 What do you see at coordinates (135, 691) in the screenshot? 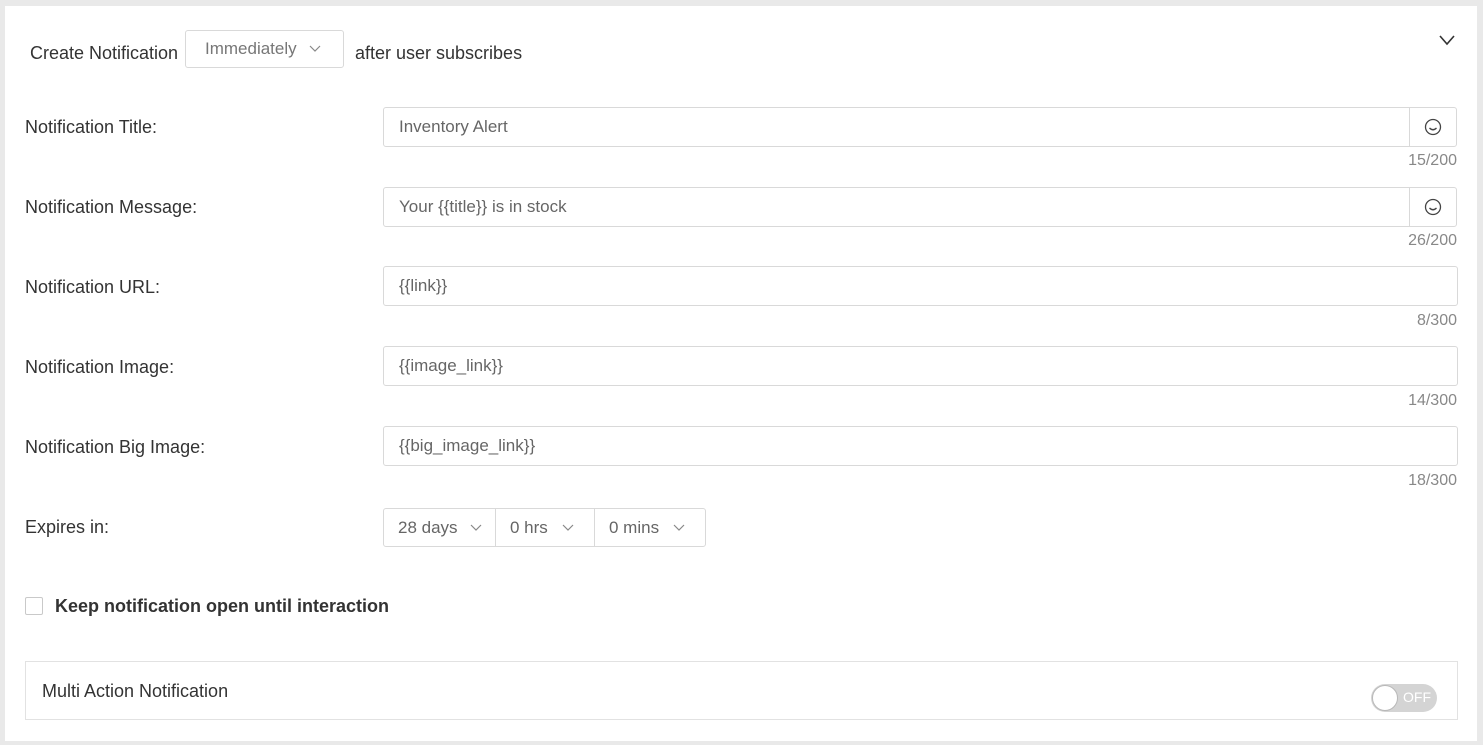
I see `multi-action-label: Multi Action Notification` at bounding box center [135, 691].